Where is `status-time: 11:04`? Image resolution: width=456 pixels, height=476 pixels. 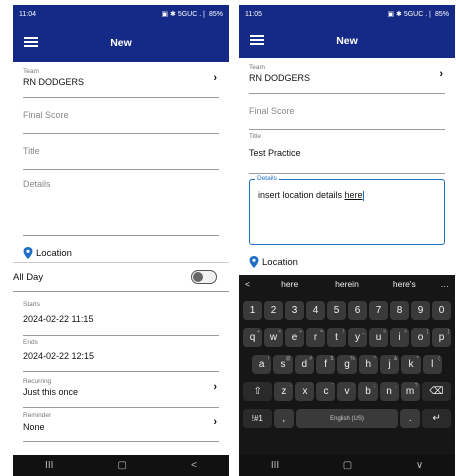
status-time: 11:04 is located at coordinates (27, 14).